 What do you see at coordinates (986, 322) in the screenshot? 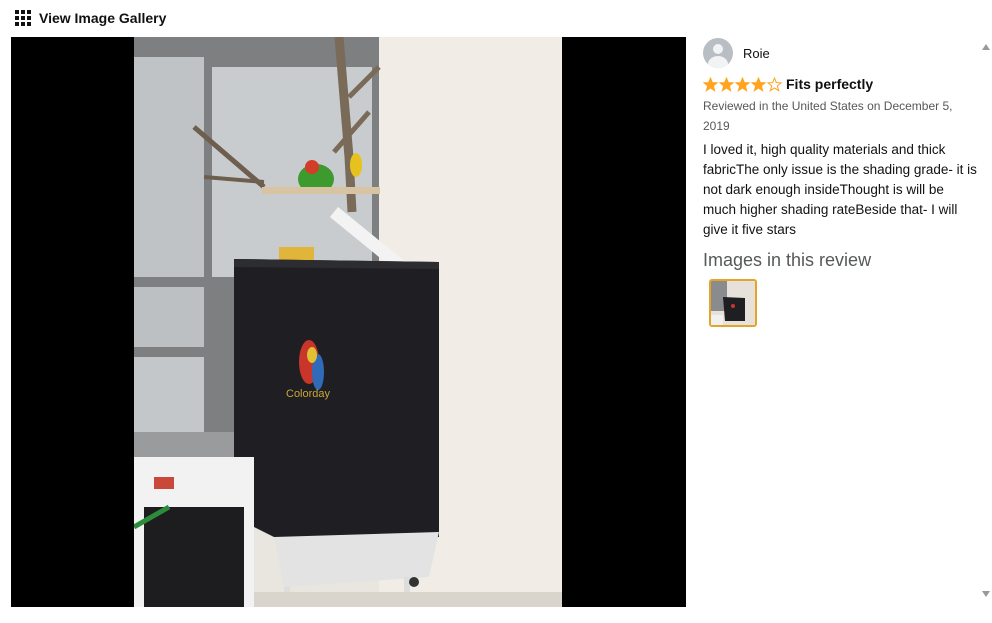
I see `scrollbar` at bounding box center [986, 322].